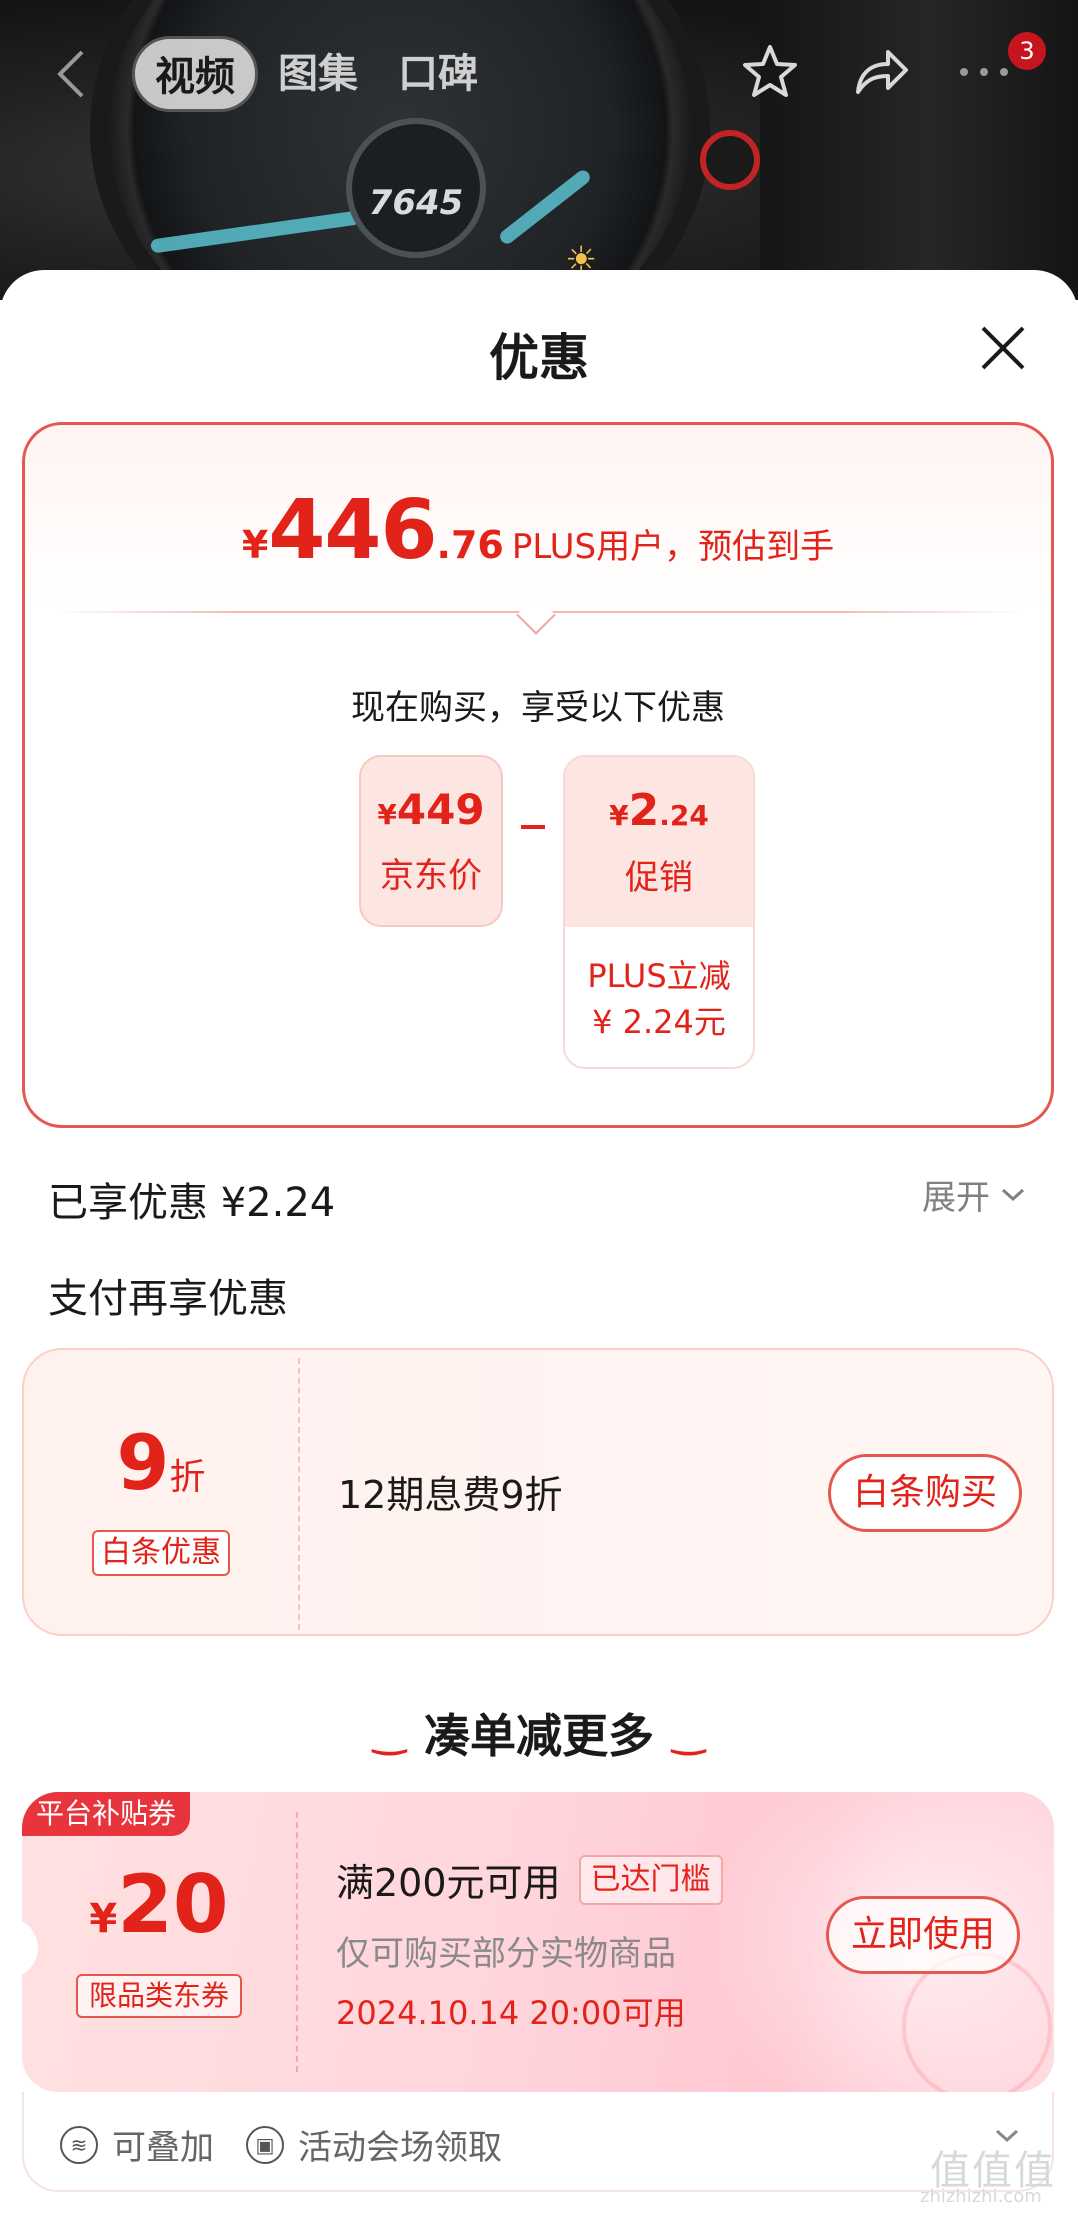 The width and height of the screenshot is (1078, 2215). I want to click on baitiao-tag: 白条优惠, so click(161, 1553).